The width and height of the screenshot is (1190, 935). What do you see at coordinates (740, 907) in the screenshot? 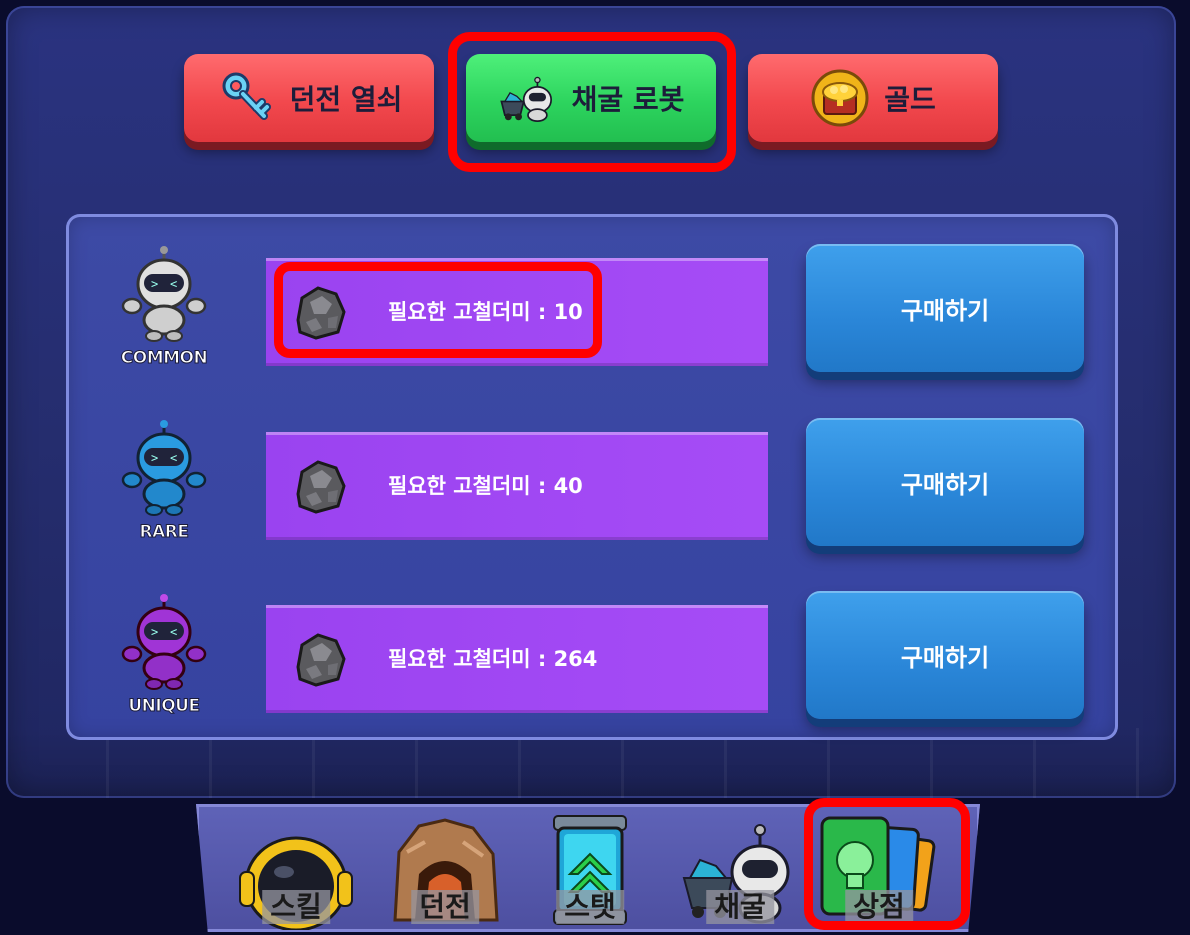
I see `nav-label: 채굴` at bounding box center [740, 907].